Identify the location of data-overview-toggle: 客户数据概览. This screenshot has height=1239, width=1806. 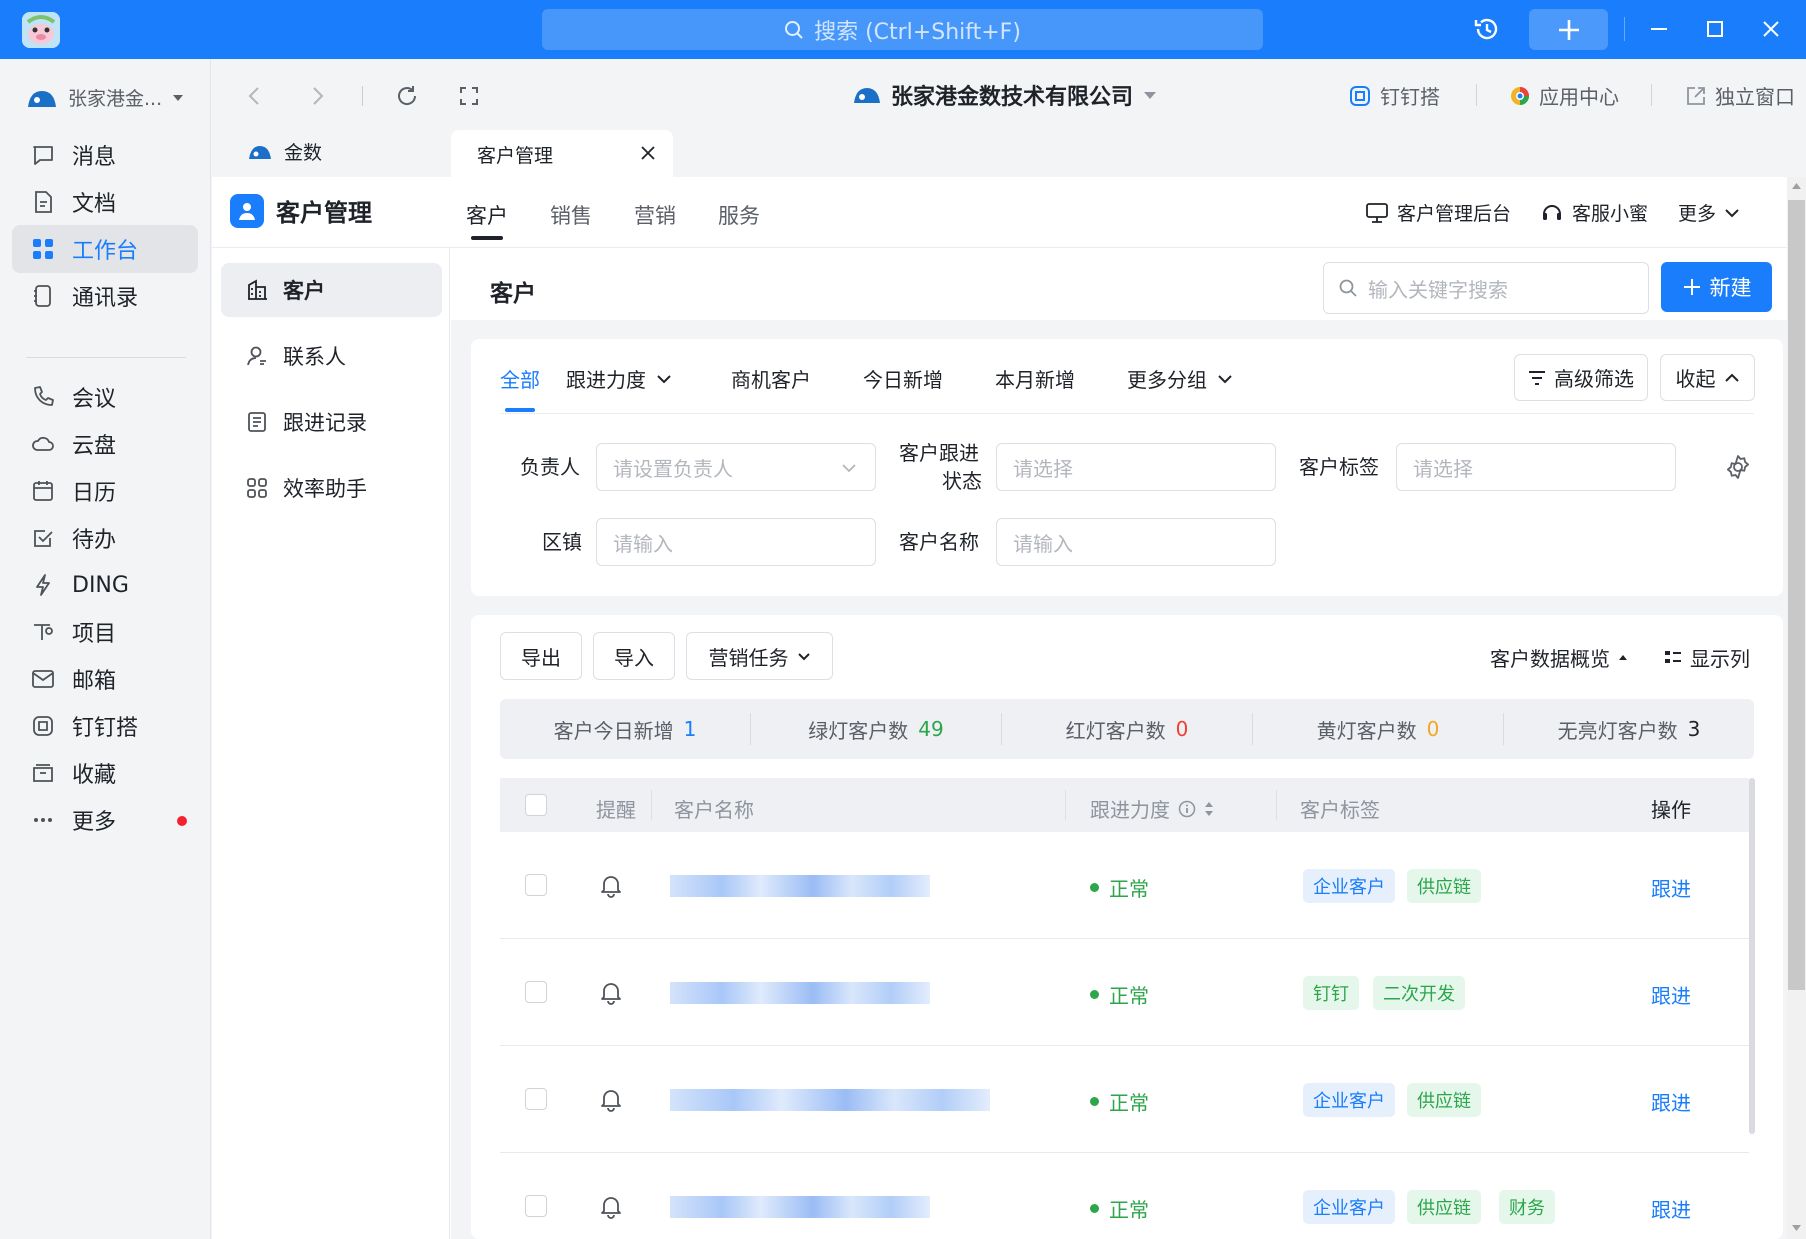
(1559, 657).